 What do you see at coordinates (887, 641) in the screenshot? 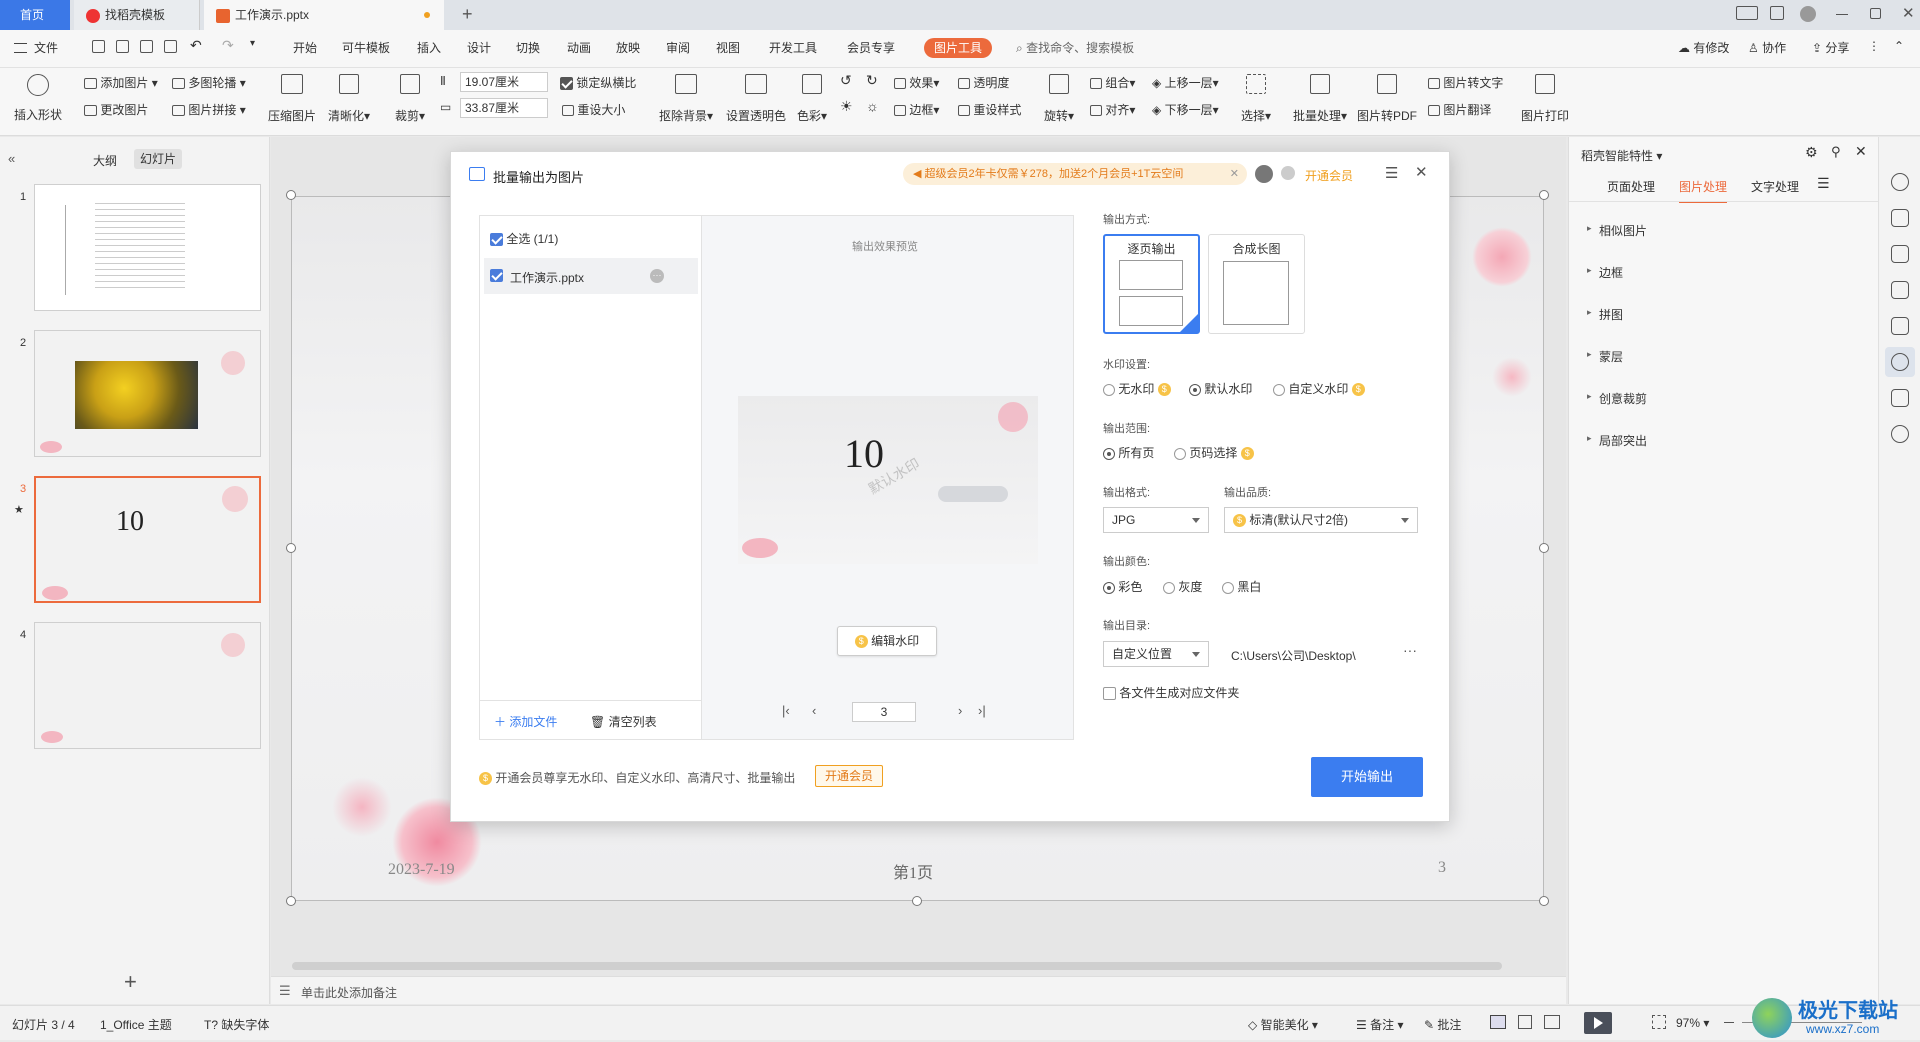
I see `edit-watermark-button: $ 编辑水印` at bounding box center [887, 641].